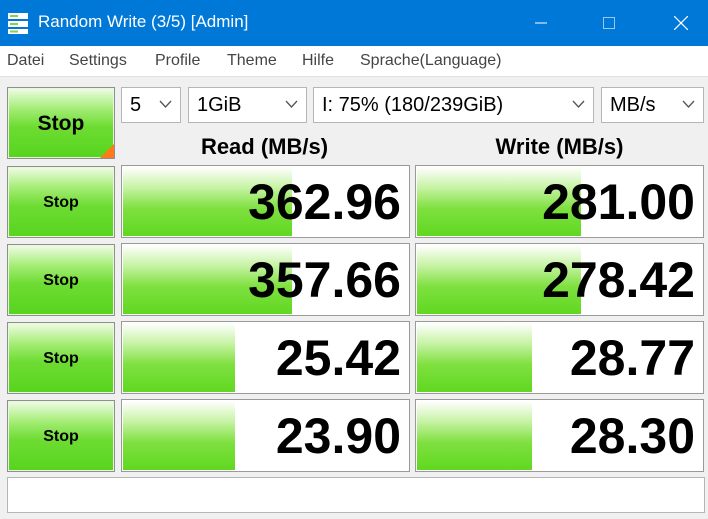 The width and height of the screenshot is (708, 519). Describe the element at coordinates (430, 61) in the screenshot. I see `menu-language: Sprache(Language)` at that location.